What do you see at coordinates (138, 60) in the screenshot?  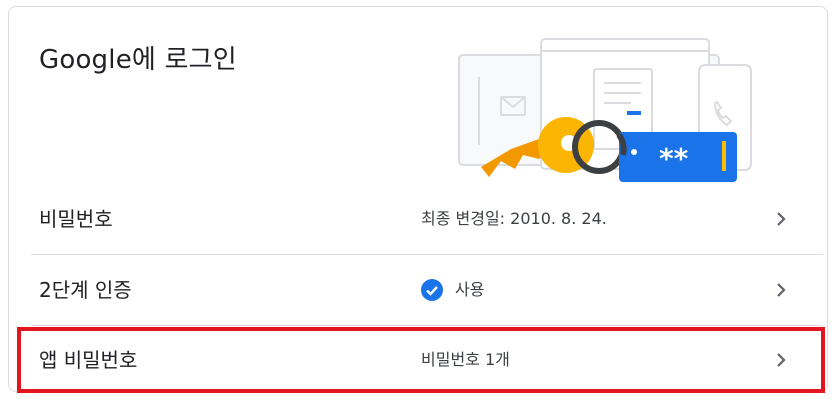 I see `card-title: Google에 로그인` at bounding box center [138, 60].